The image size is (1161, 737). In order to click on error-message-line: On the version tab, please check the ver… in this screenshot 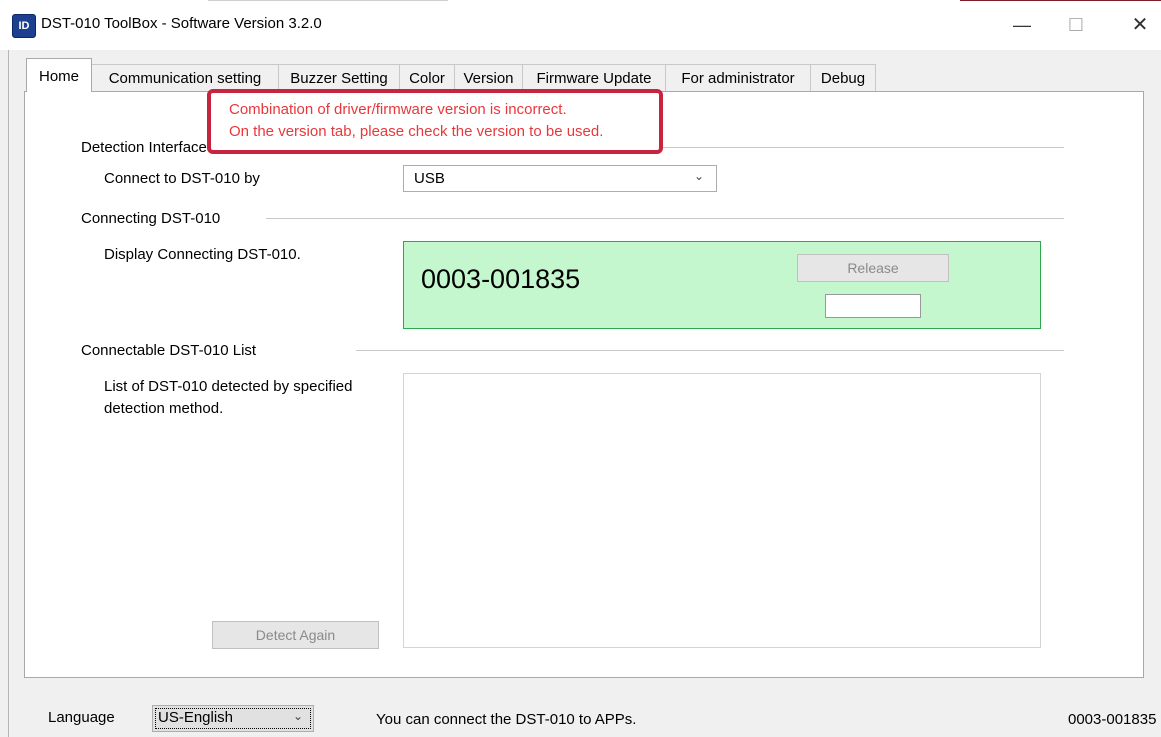, I will do `click(416, 131)`.